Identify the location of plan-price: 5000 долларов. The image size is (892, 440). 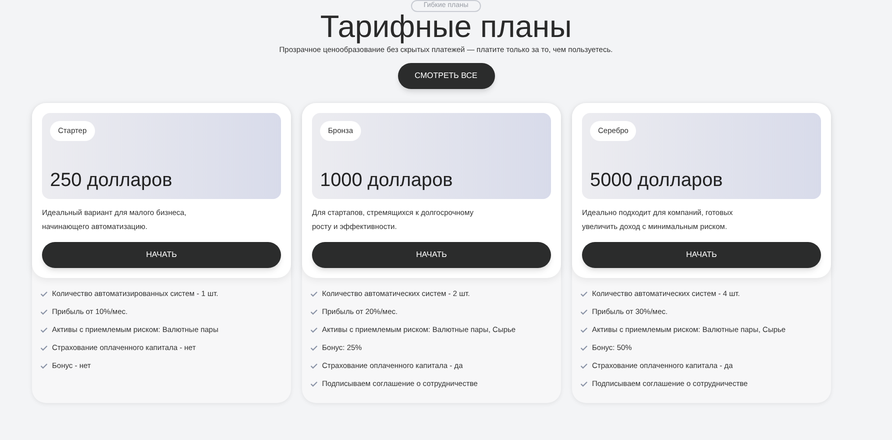
(656, 181).